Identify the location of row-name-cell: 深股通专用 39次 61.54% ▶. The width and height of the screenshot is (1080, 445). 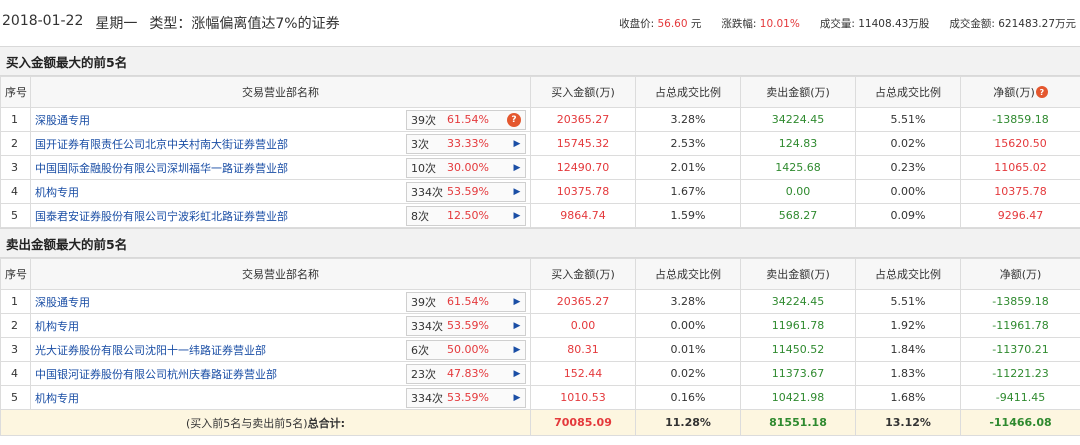
(280, 301).